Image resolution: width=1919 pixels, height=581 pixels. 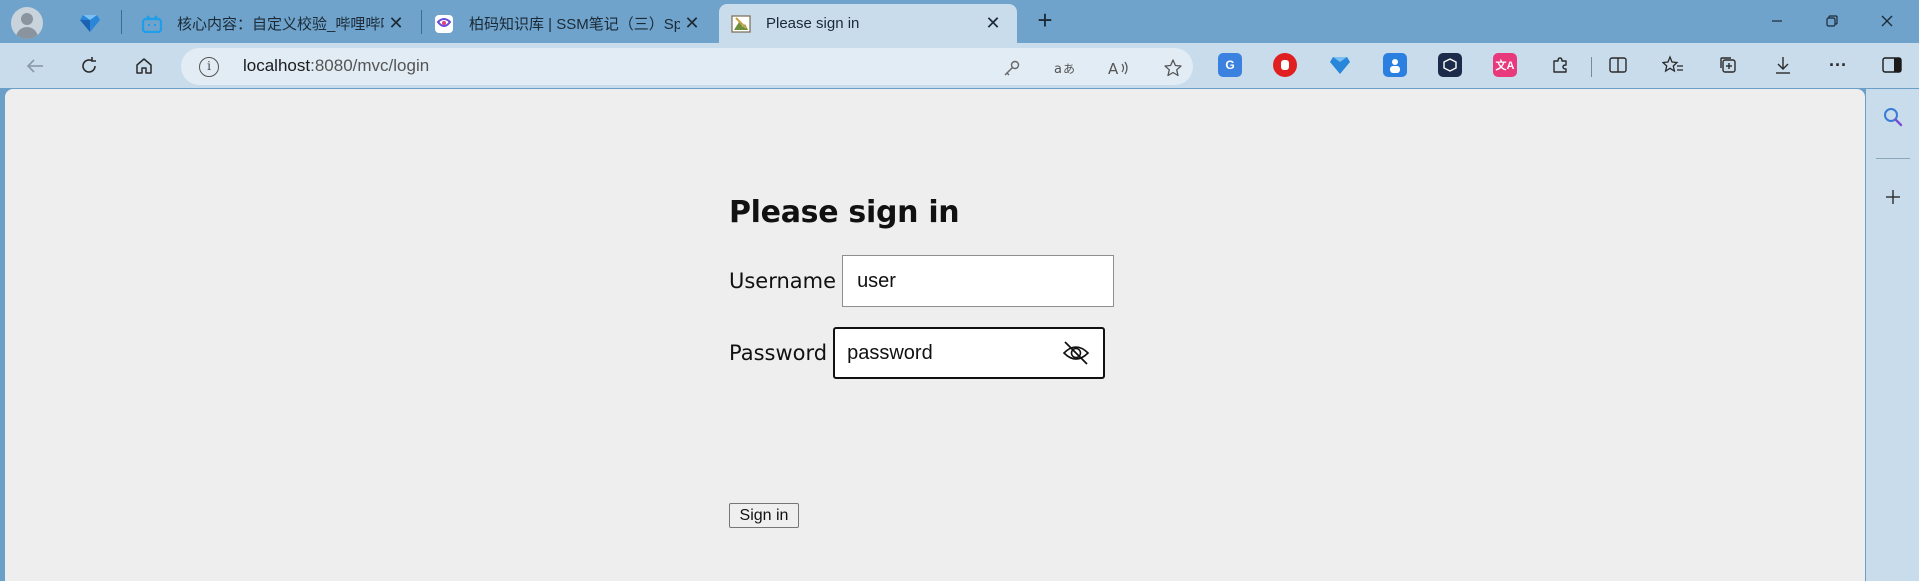 I want to click on new-tab-button: +, so click(x=1045, y=21).